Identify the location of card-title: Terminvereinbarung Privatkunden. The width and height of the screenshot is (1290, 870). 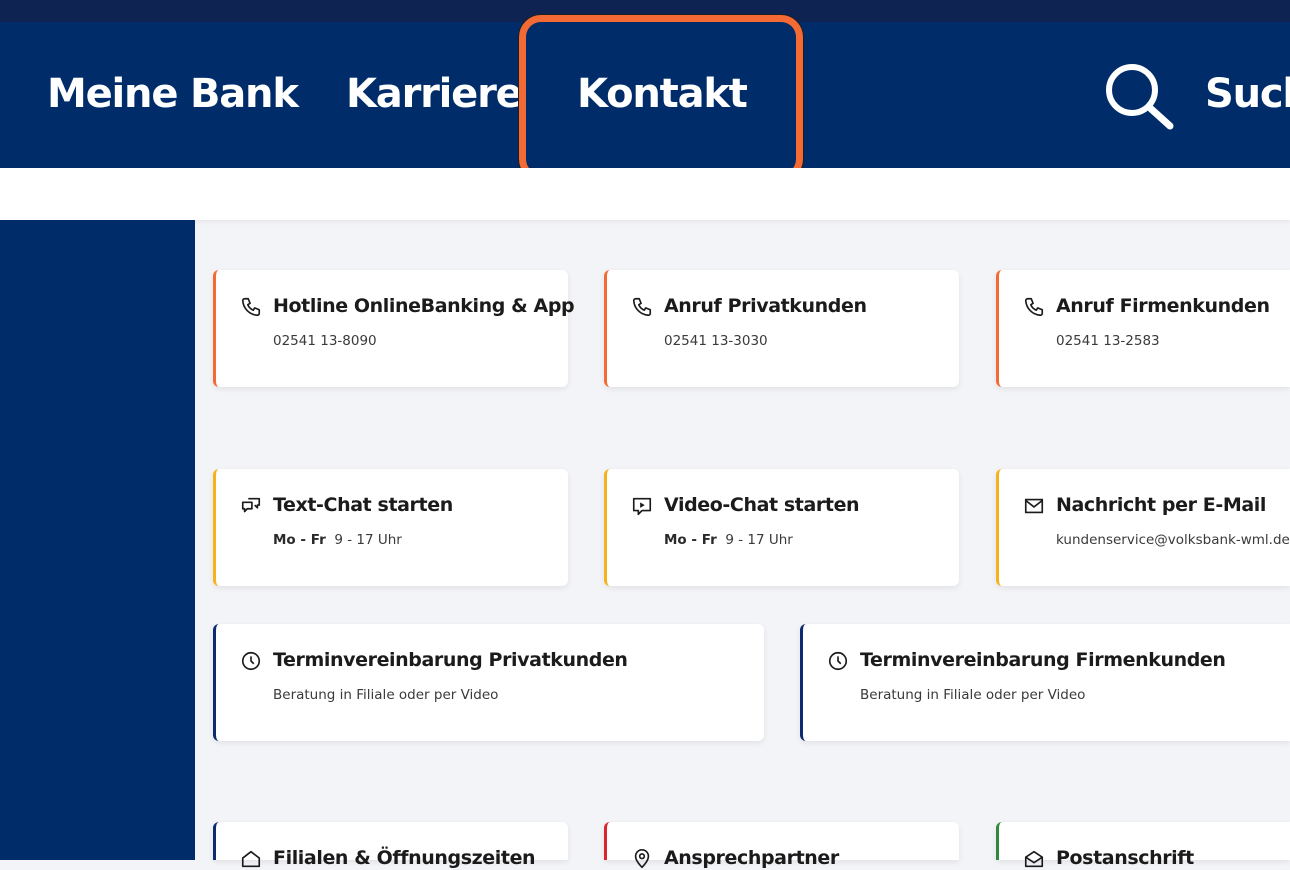
(450, 660).